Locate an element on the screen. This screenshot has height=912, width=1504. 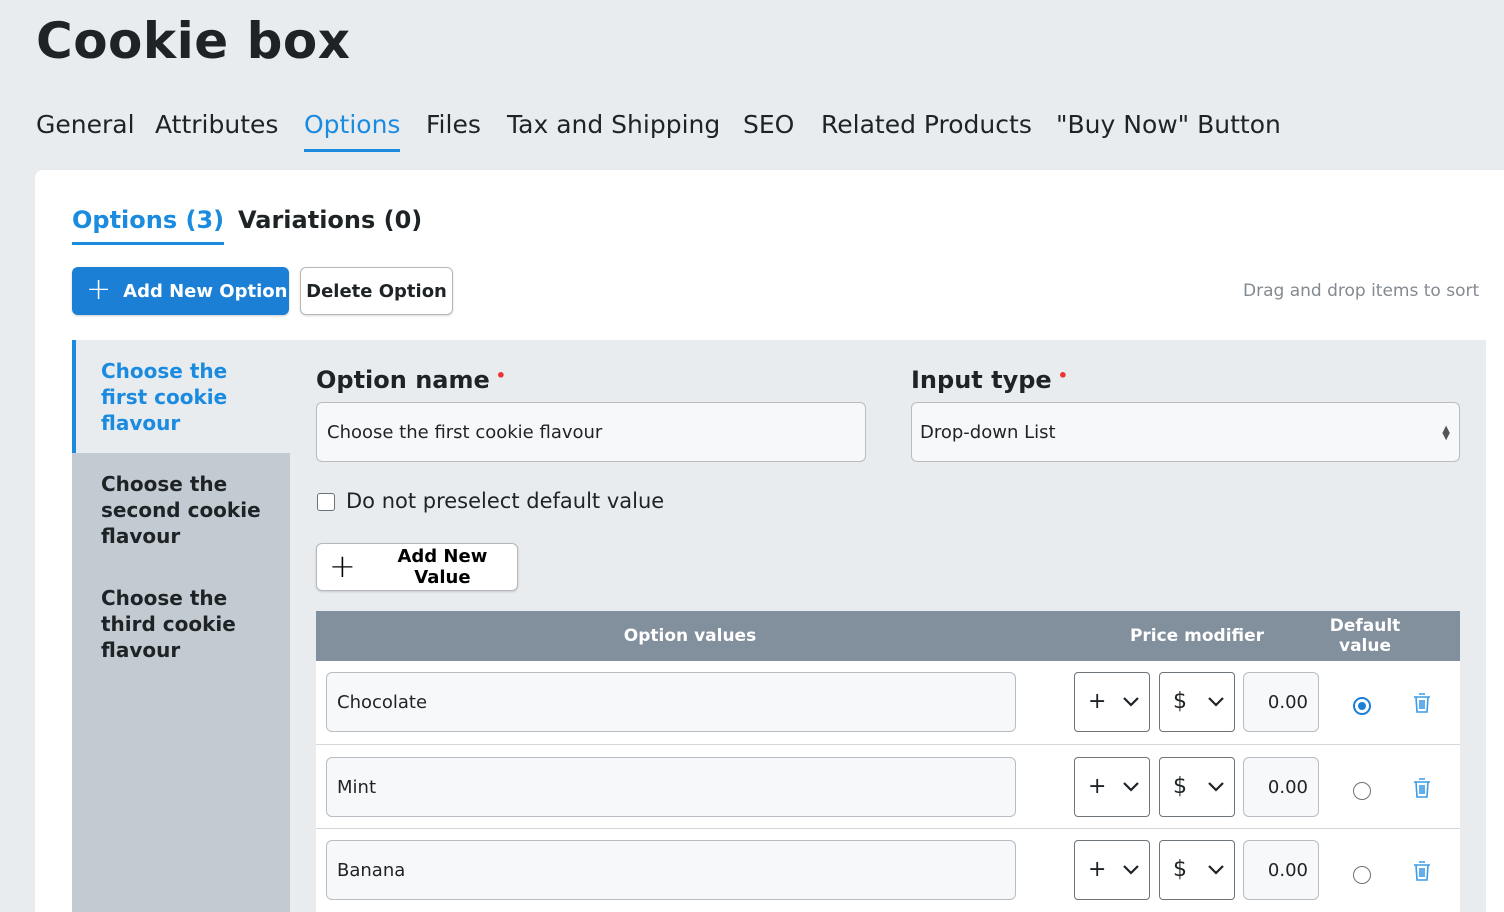
input-type-label: Input type • is located at coordinates (989, 380).